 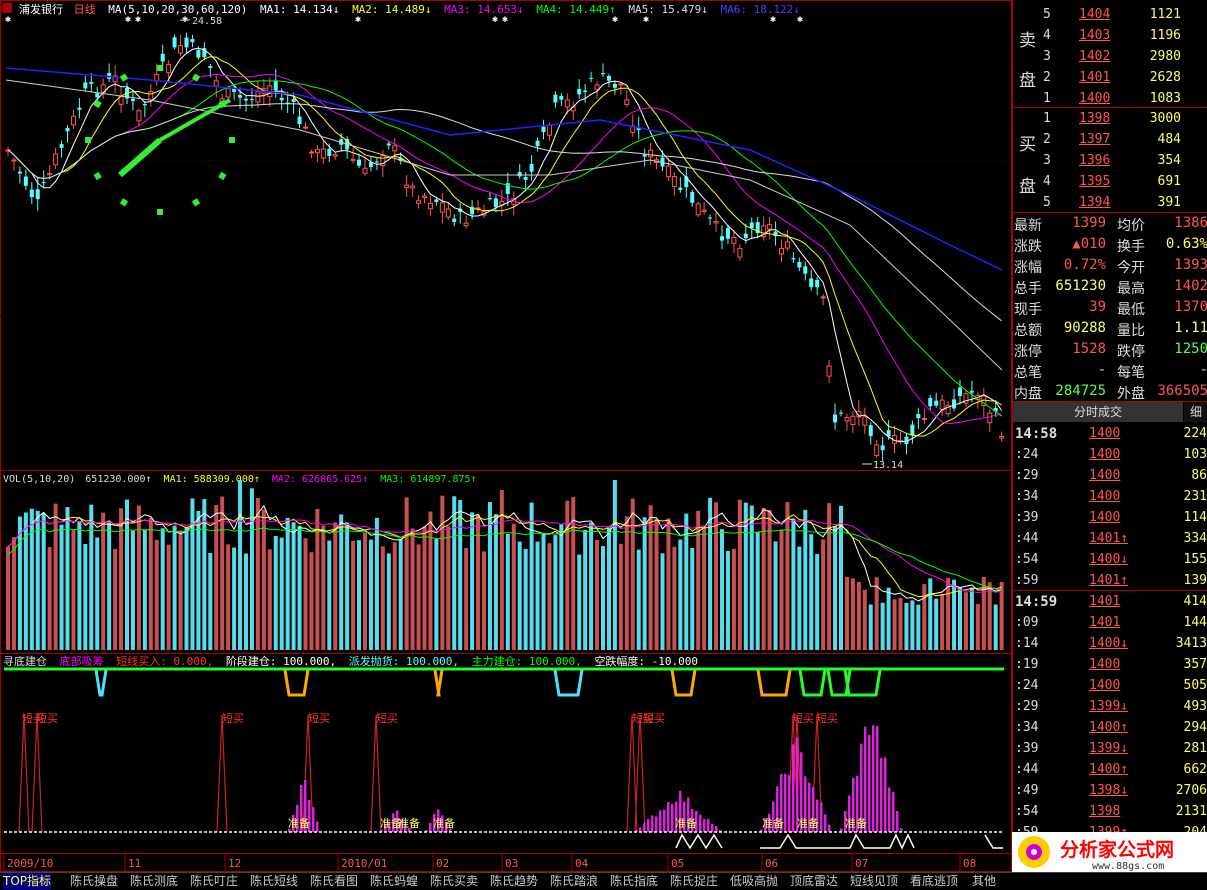 I want to click on trade-volume: 139, so click(x=1195, y=580).